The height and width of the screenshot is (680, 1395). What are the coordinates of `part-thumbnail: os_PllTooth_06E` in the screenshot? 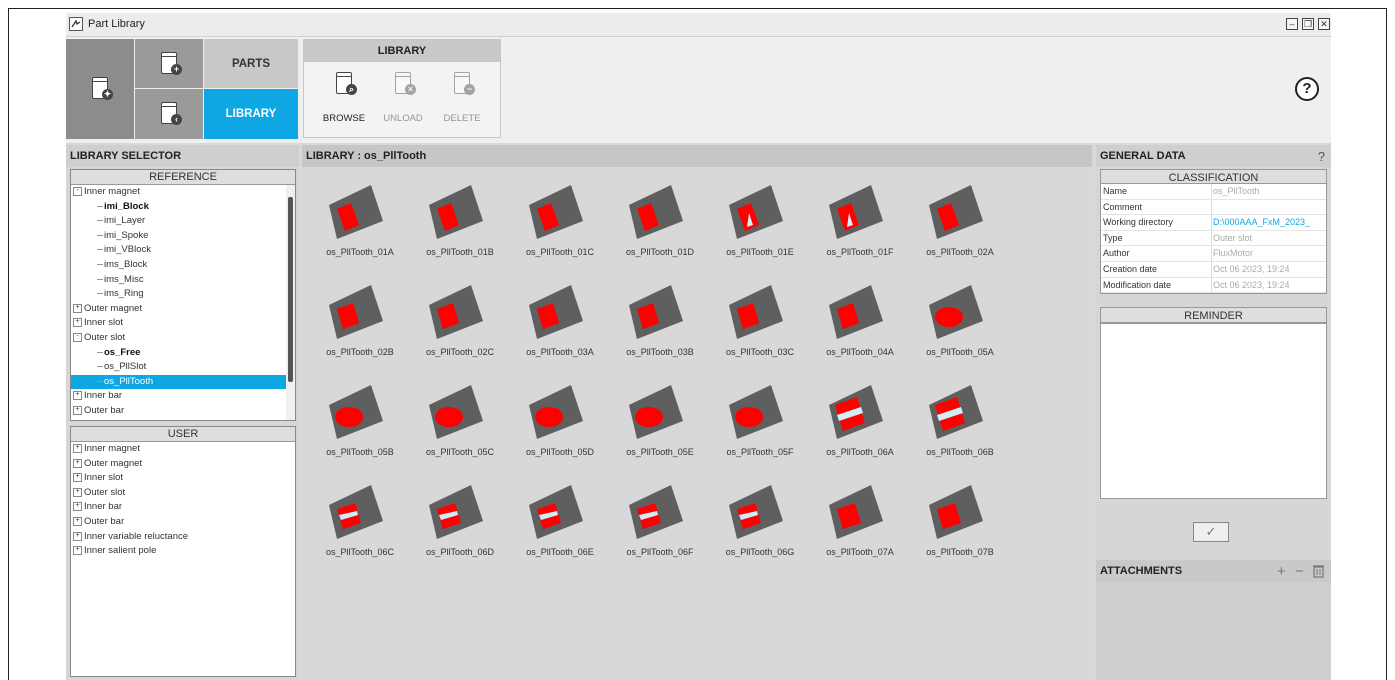 It's located at (560, 525).